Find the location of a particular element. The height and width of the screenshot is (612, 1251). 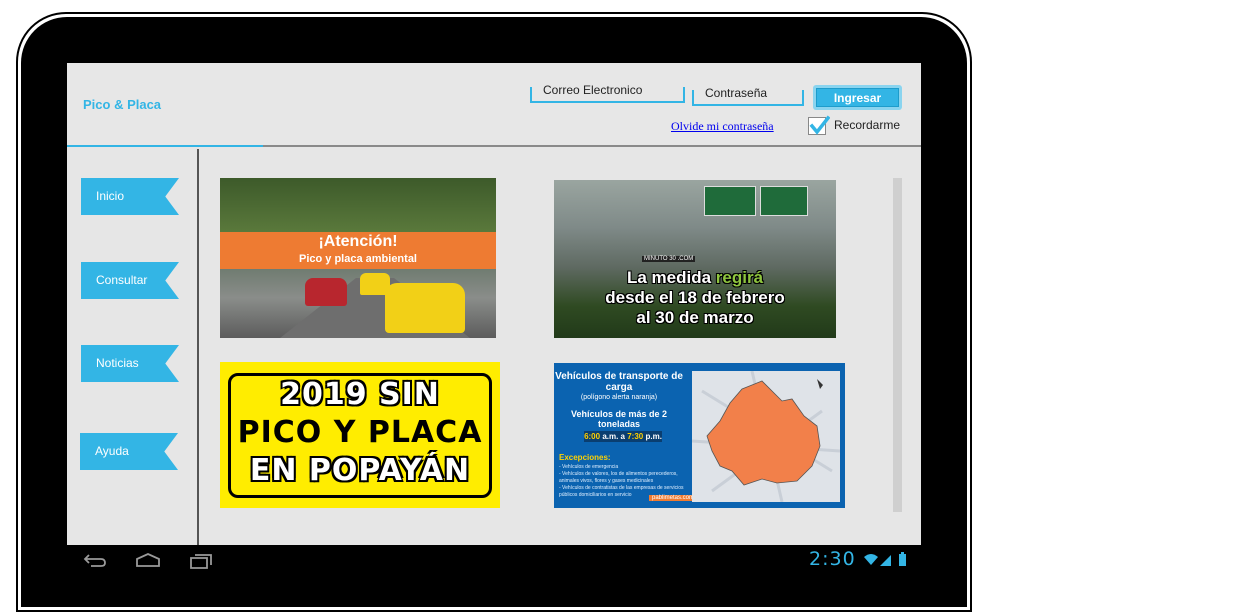

card-banner: ¡Atención! Pico y placa ambiental is located at coordinates (358, 250).